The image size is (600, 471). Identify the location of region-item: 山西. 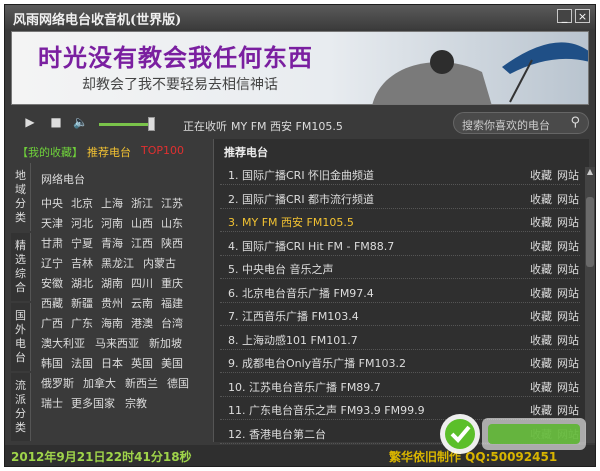
(142, 223).